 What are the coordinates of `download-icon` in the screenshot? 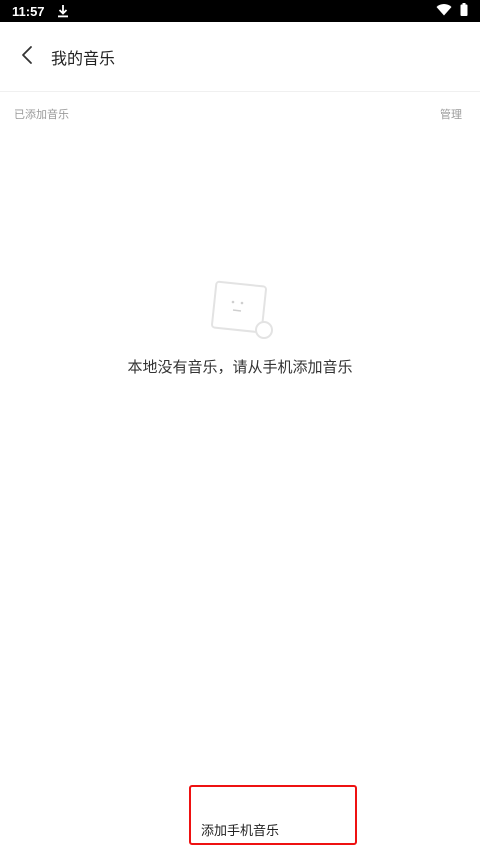 It's located at (63, 11).